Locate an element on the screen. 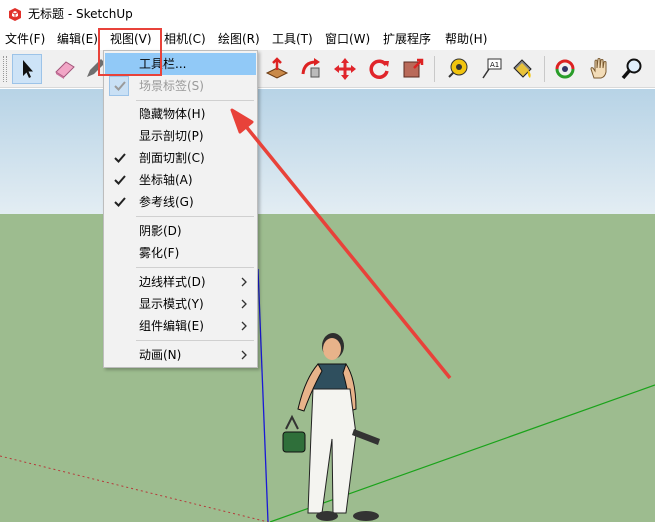 The width and height of the screenshot is (655, 522). menu-camera: 相机(C) is located at coordinates (185, 39).